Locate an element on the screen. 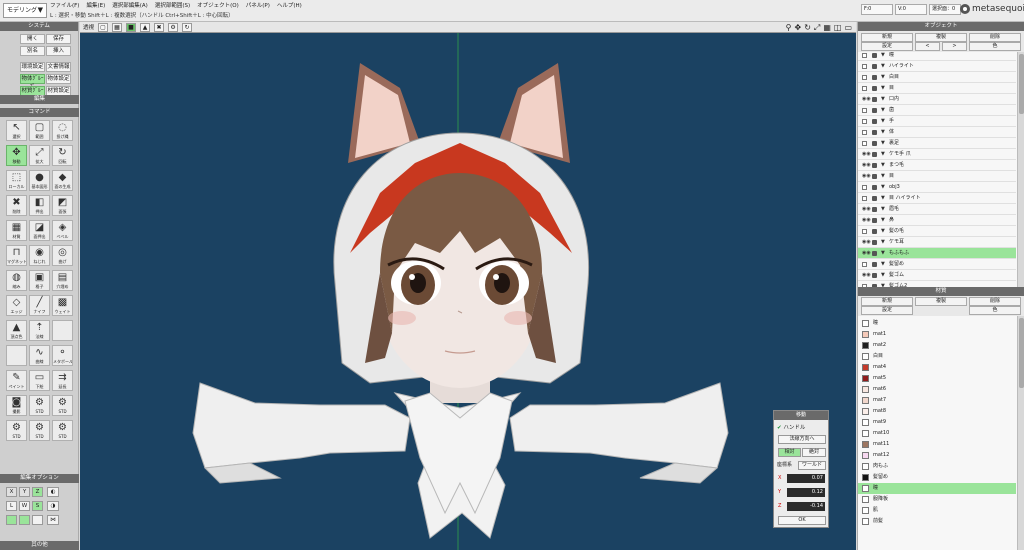 The width and height of the screenshot is (1024, 550). extrude-tool: ◧ 押出 is located at coordinates (39, 205).